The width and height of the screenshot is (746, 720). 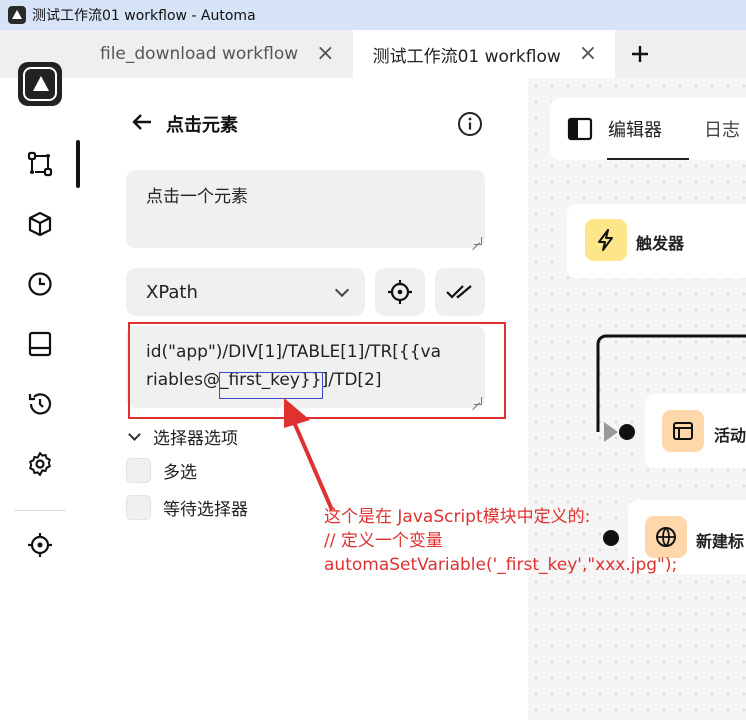 I want to click on double-check-icon, so click(x=459, y=292).